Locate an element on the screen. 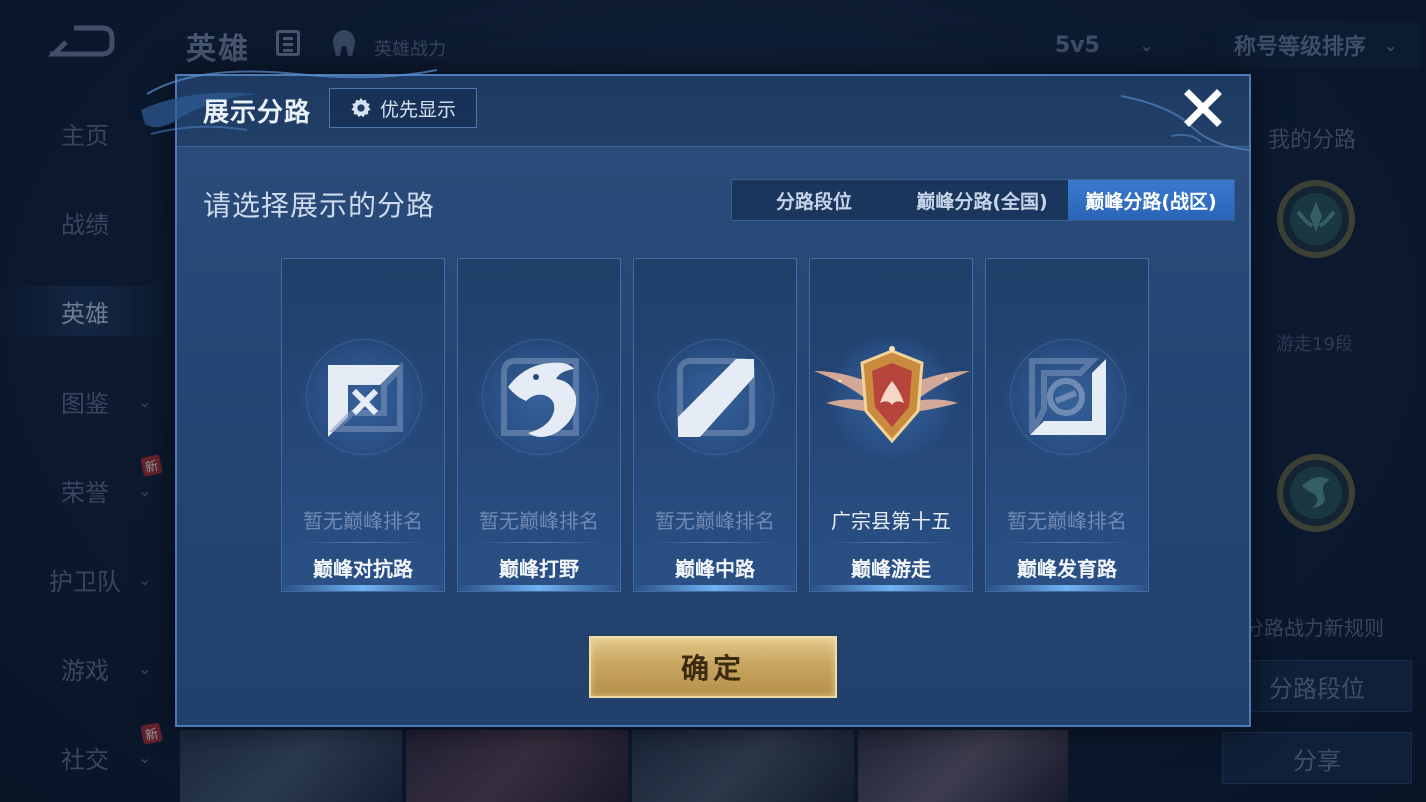 The width and height of the screenshot is (1426, 802). farm-lane-icon is located at coordinates (1067, 396).